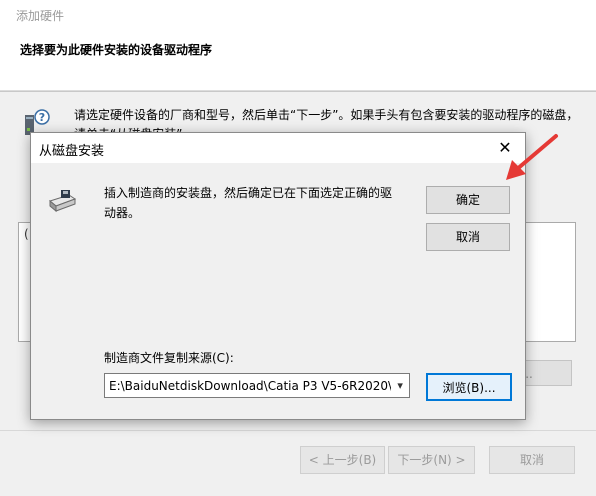 The height and width of the screenshot is (496, 596). Describe the element at coordinates (26, 234) in the screenshot. I see `model-list-text: (` at that location.